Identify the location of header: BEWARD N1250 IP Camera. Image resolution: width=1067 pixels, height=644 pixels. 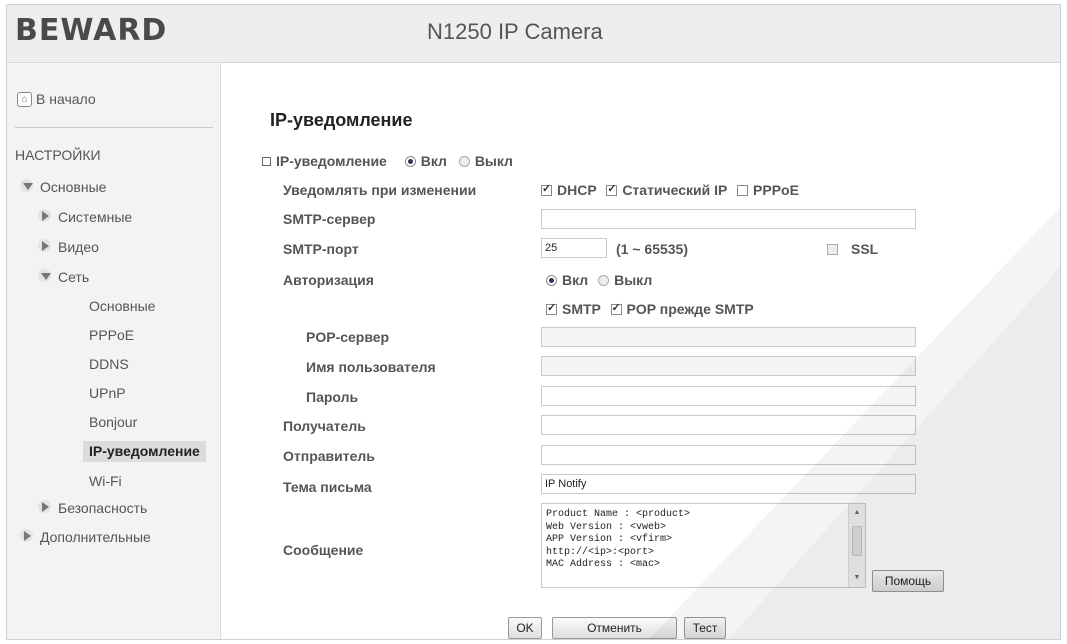
(533, 34).